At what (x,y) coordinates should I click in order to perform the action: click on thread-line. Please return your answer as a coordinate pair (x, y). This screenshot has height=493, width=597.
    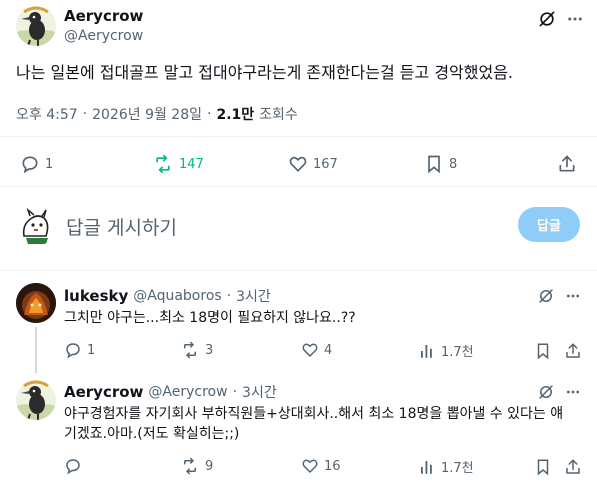
    Looking at the image, I should click on (36, 350).